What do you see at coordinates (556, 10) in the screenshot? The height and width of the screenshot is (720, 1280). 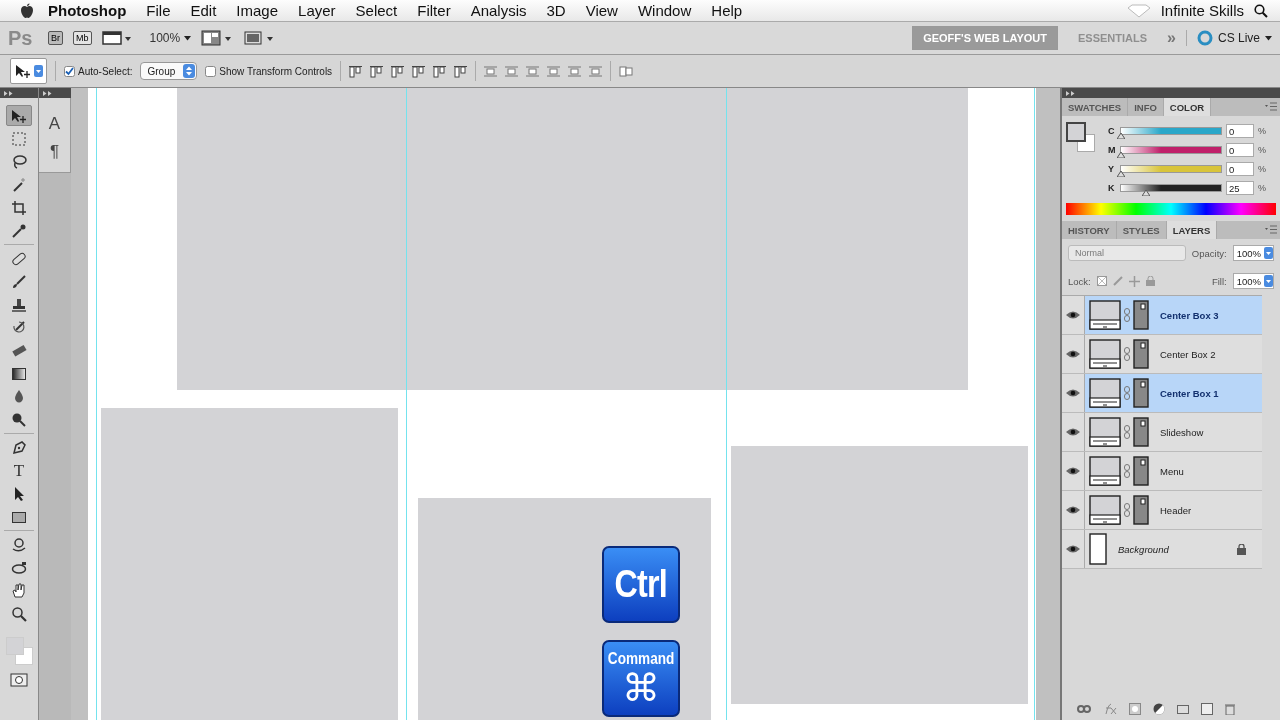 I see `menubar-item: 3D` at bounding box center [556, 10].